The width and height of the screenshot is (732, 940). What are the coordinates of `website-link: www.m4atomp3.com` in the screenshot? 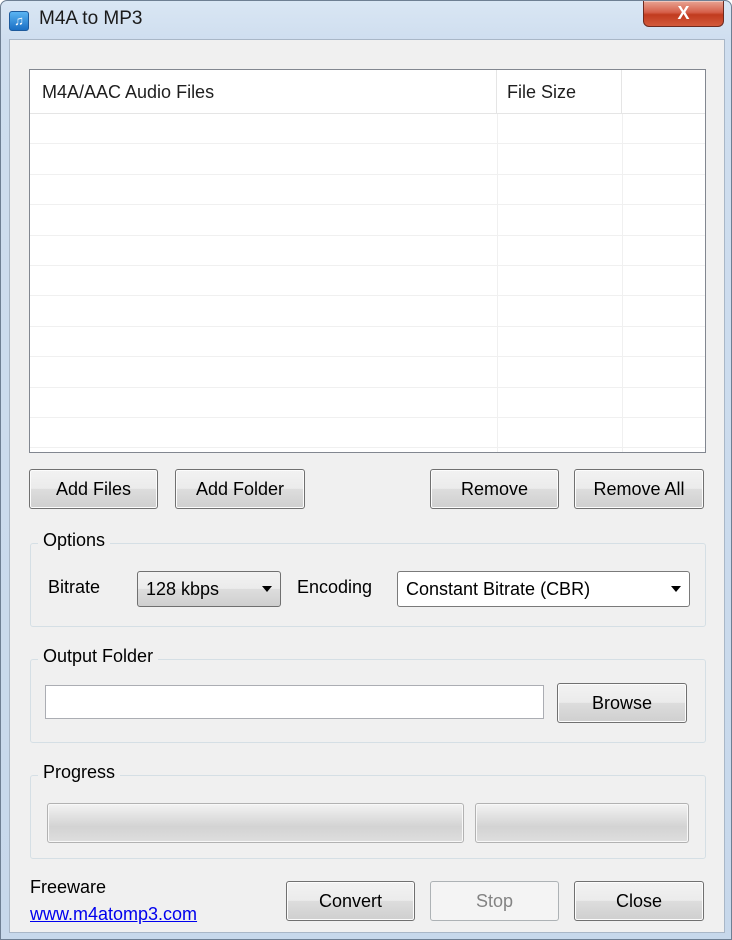 It's located at (113, 914).